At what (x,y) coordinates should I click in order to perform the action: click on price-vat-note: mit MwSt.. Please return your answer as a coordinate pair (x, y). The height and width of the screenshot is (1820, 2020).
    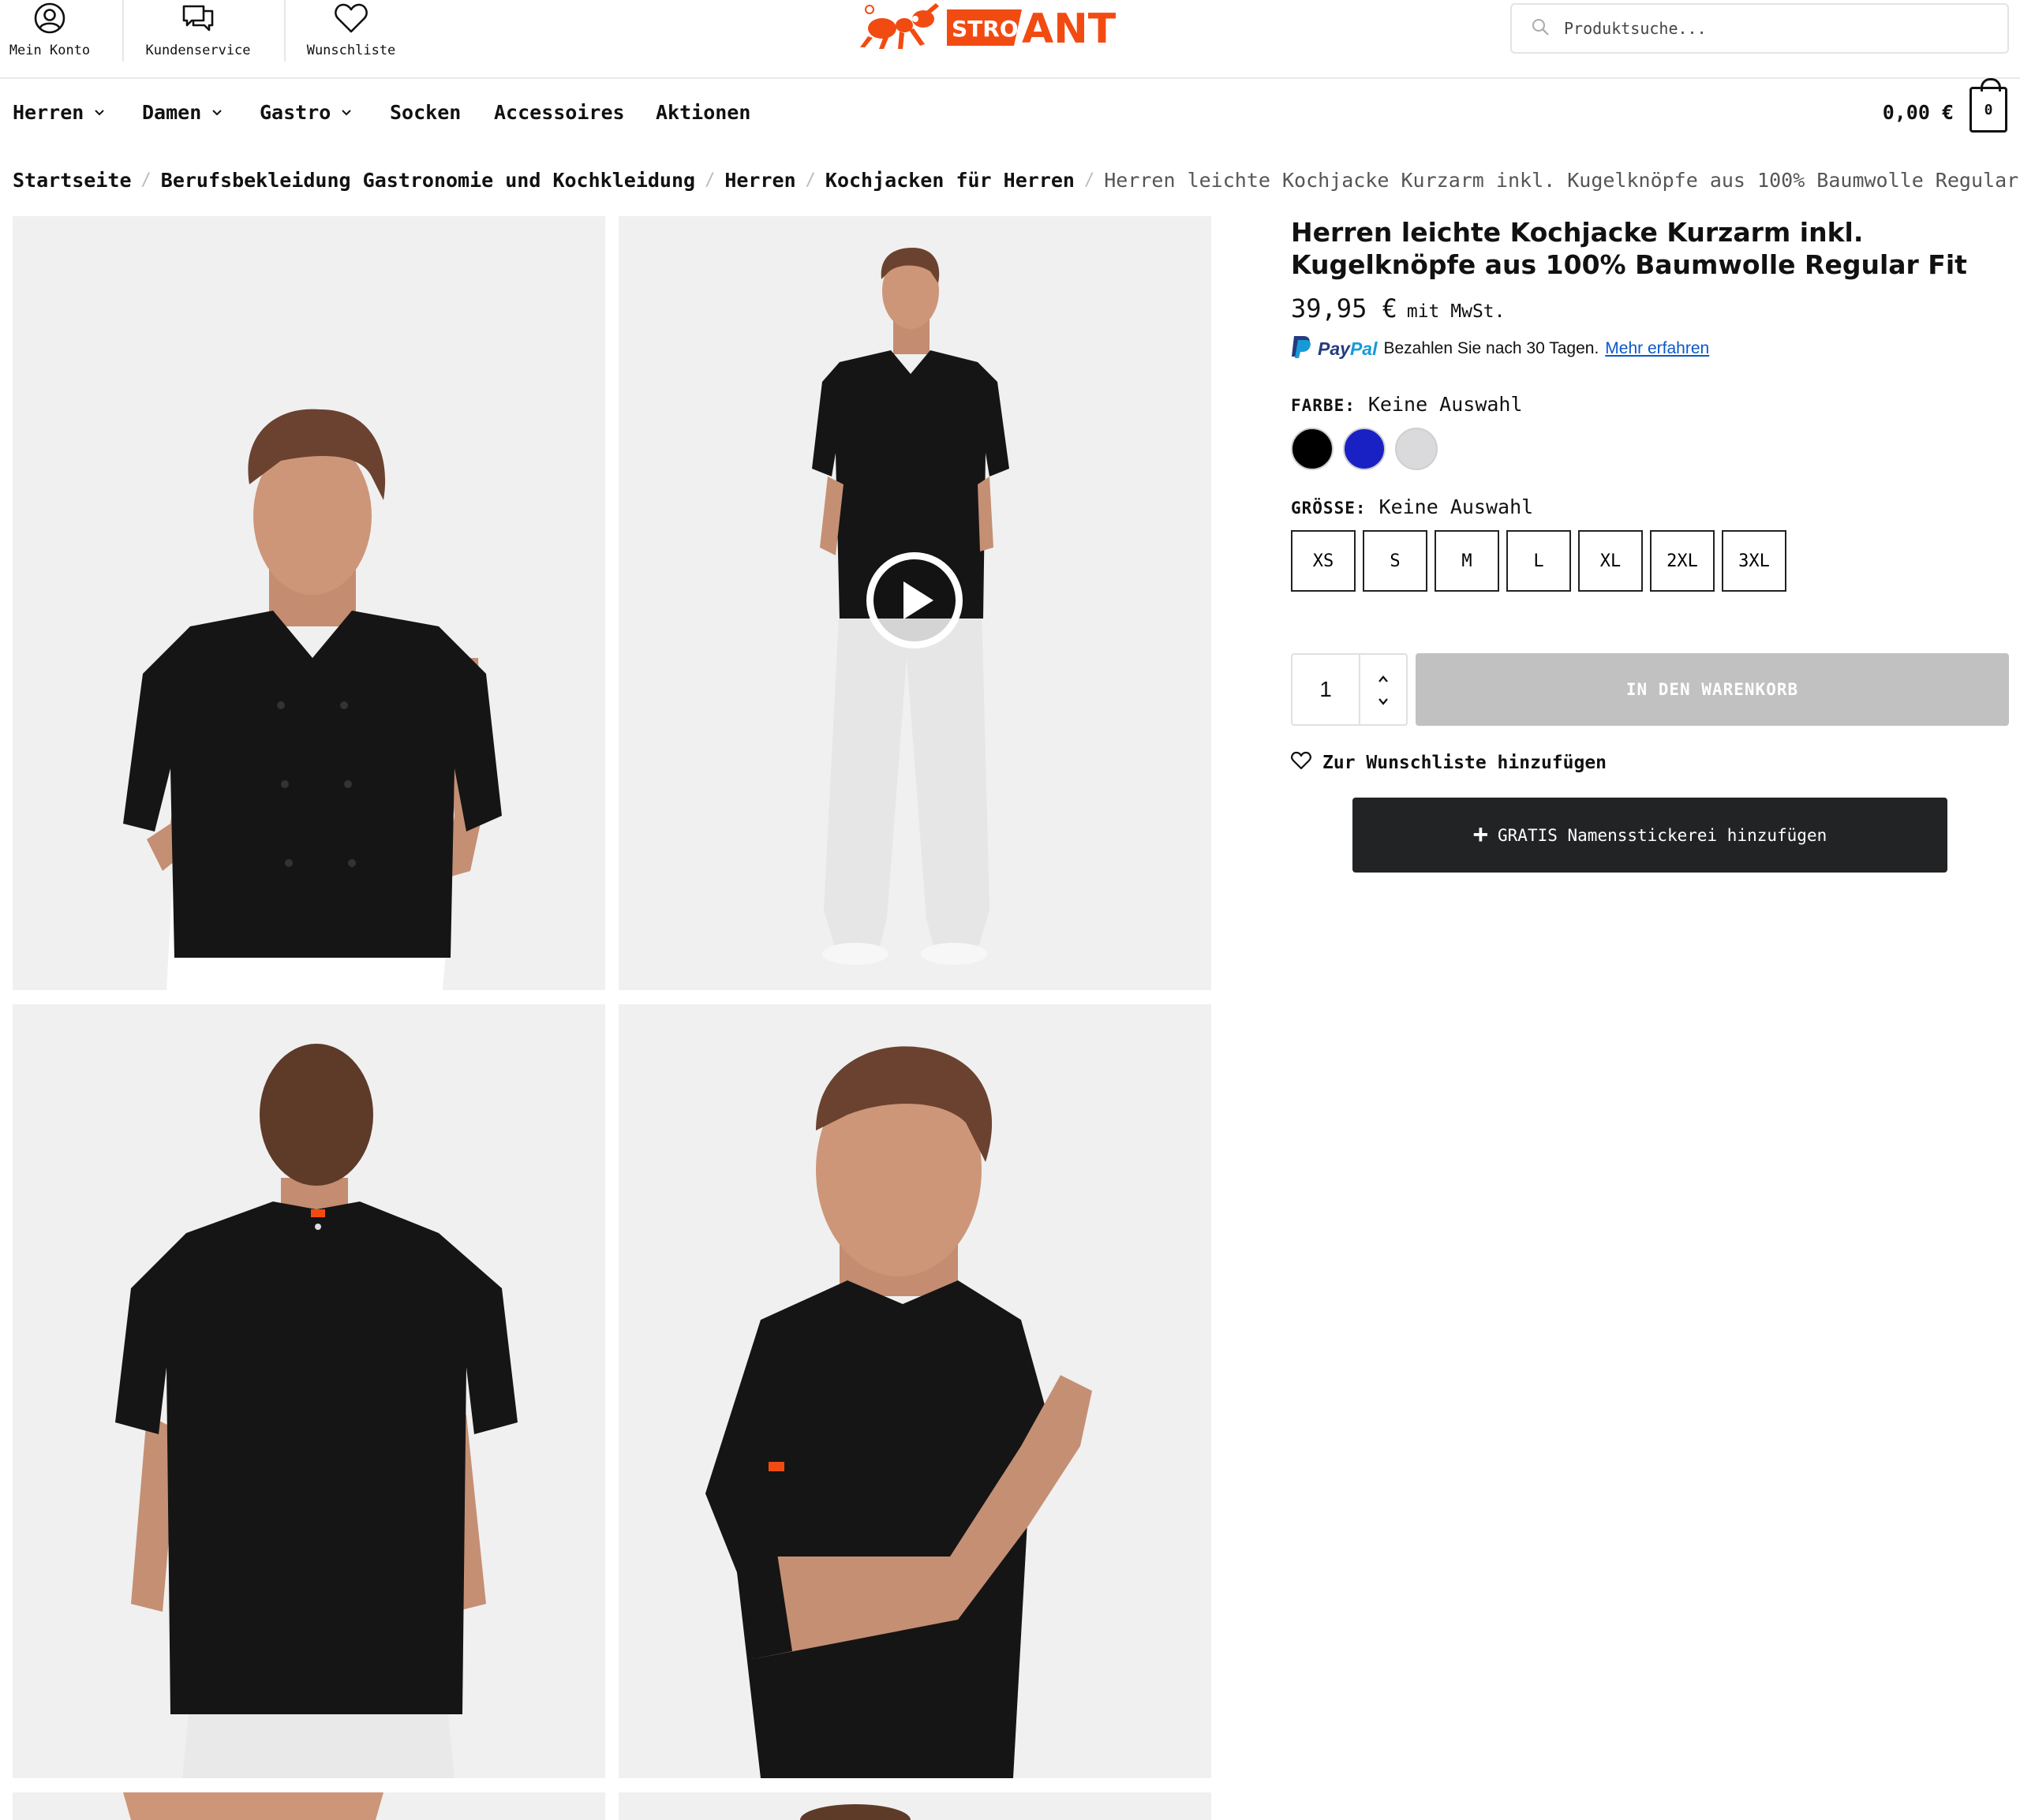
    Looking at the image, I should click on (1456, 311).